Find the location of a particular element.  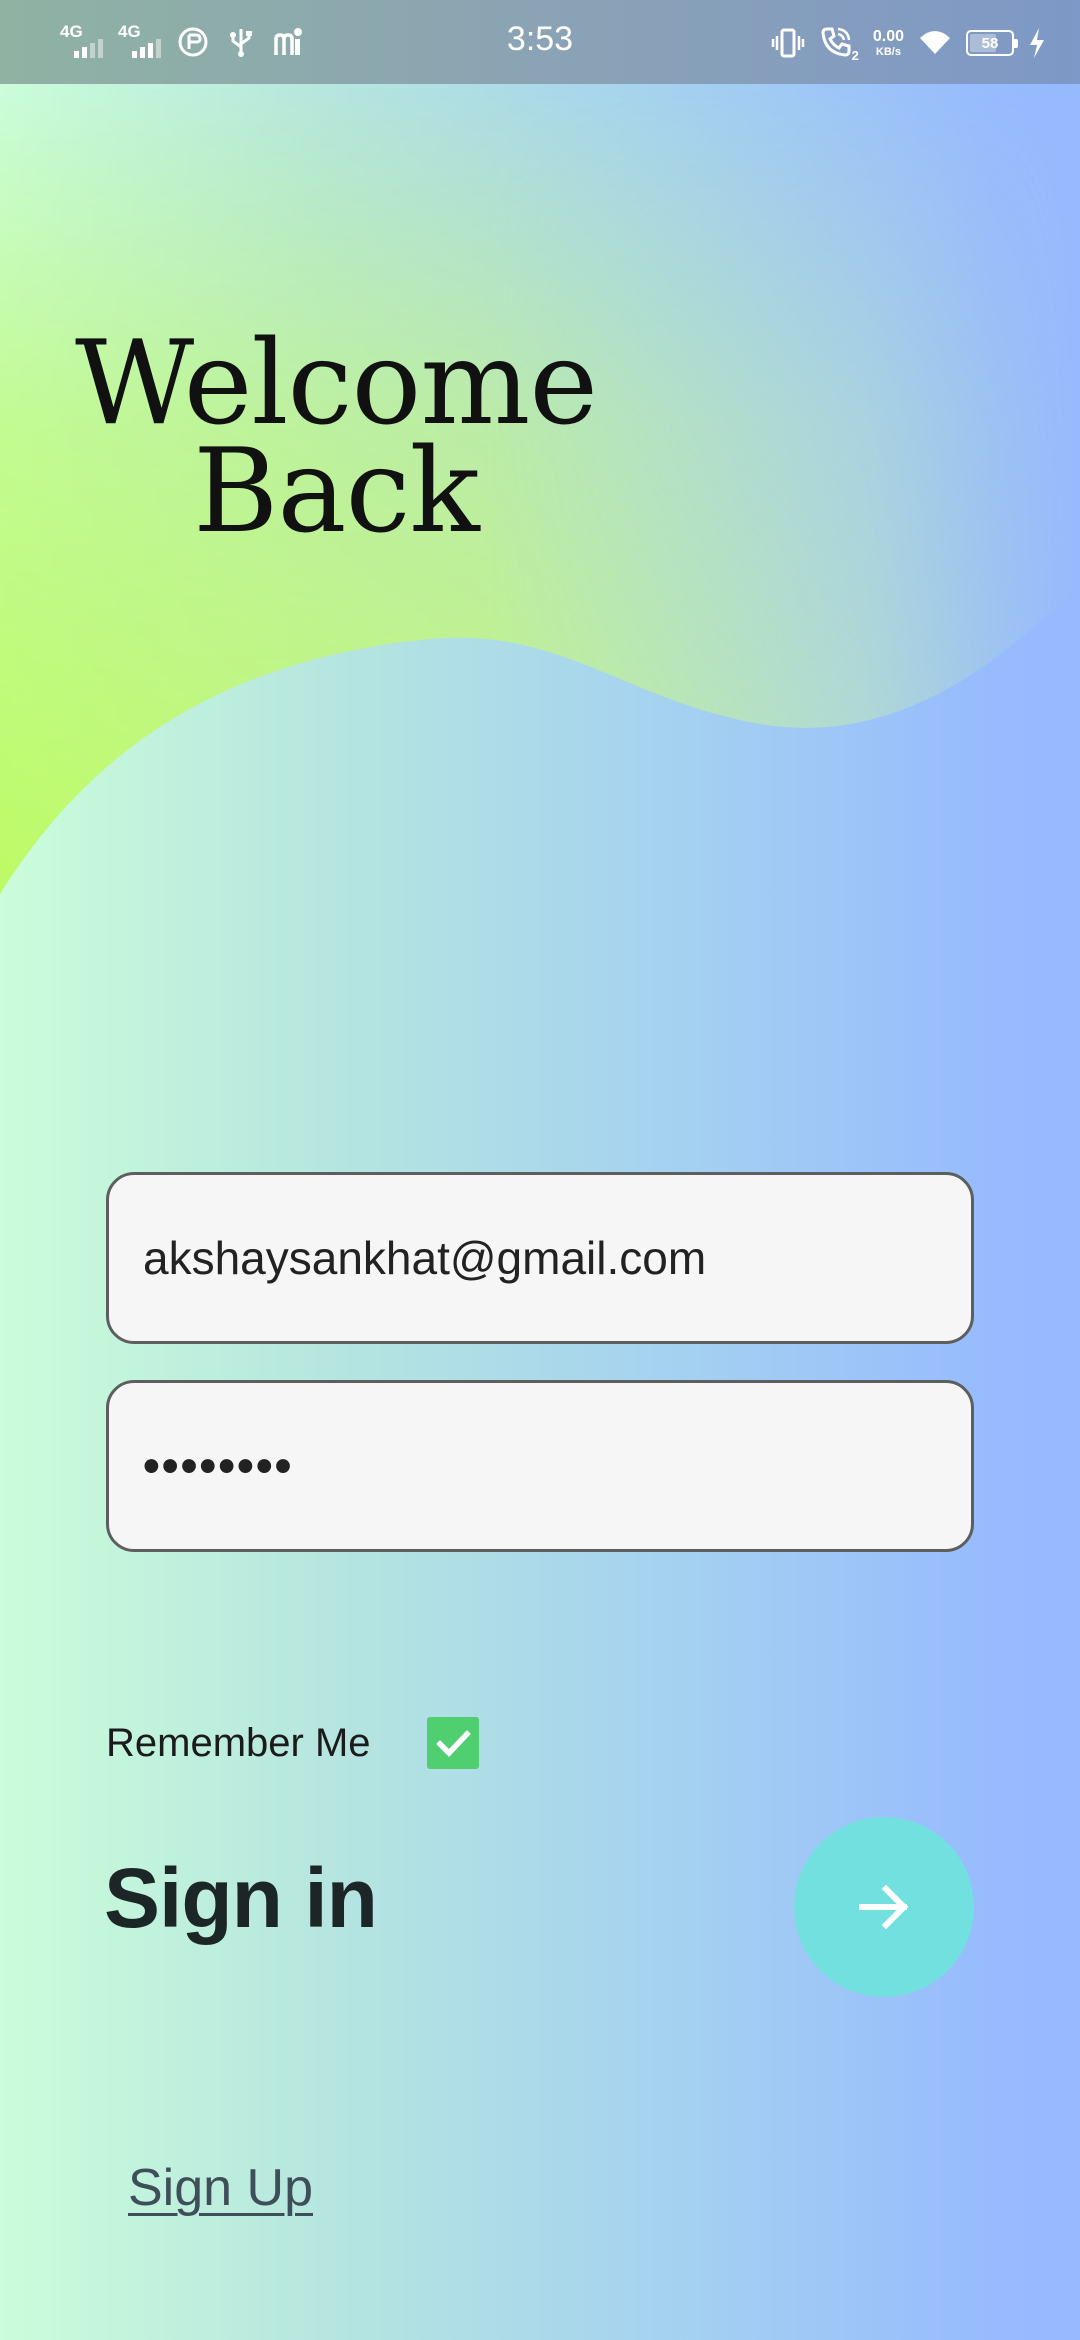

remember-me-row: Remember Me is located at coordinates (238, 1743).